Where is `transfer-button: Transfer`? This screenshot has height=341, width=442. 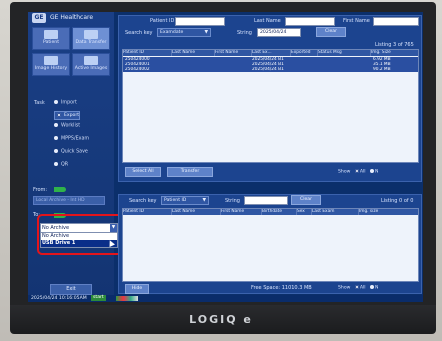
transfer-button: Transfer is located at coordinates (190, 172).